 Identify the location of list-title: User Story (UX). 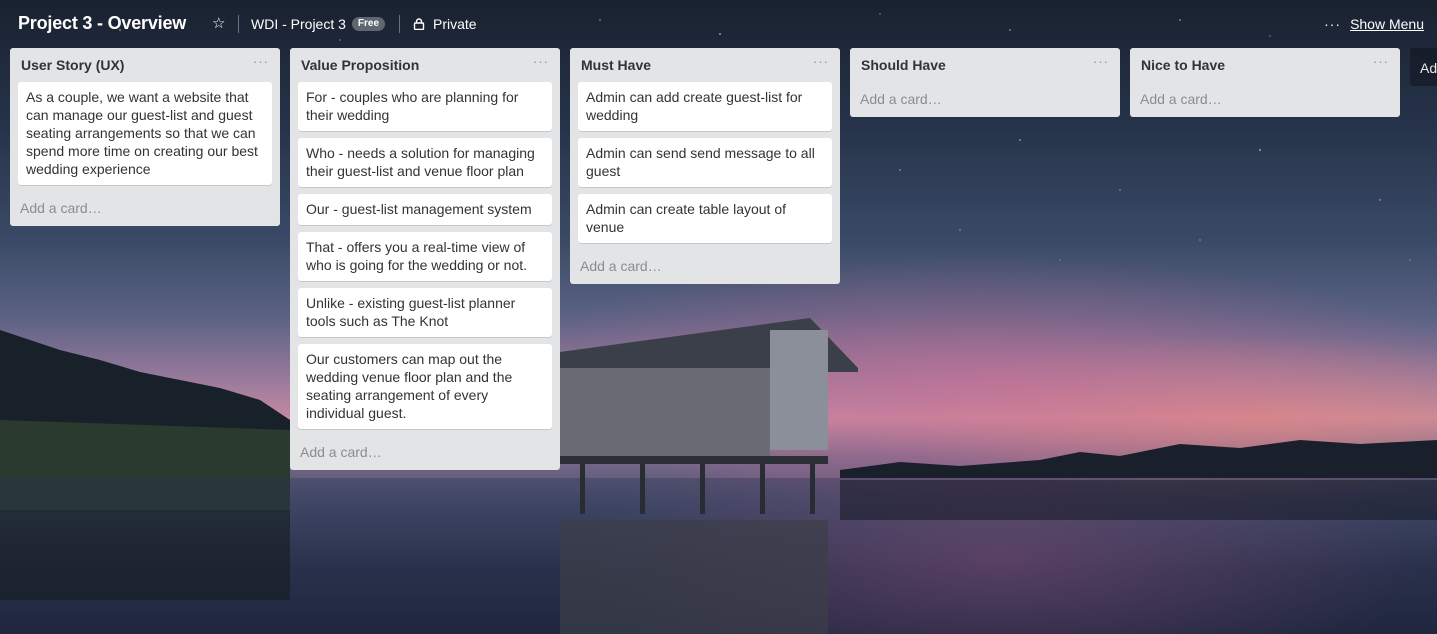
(72, 65).